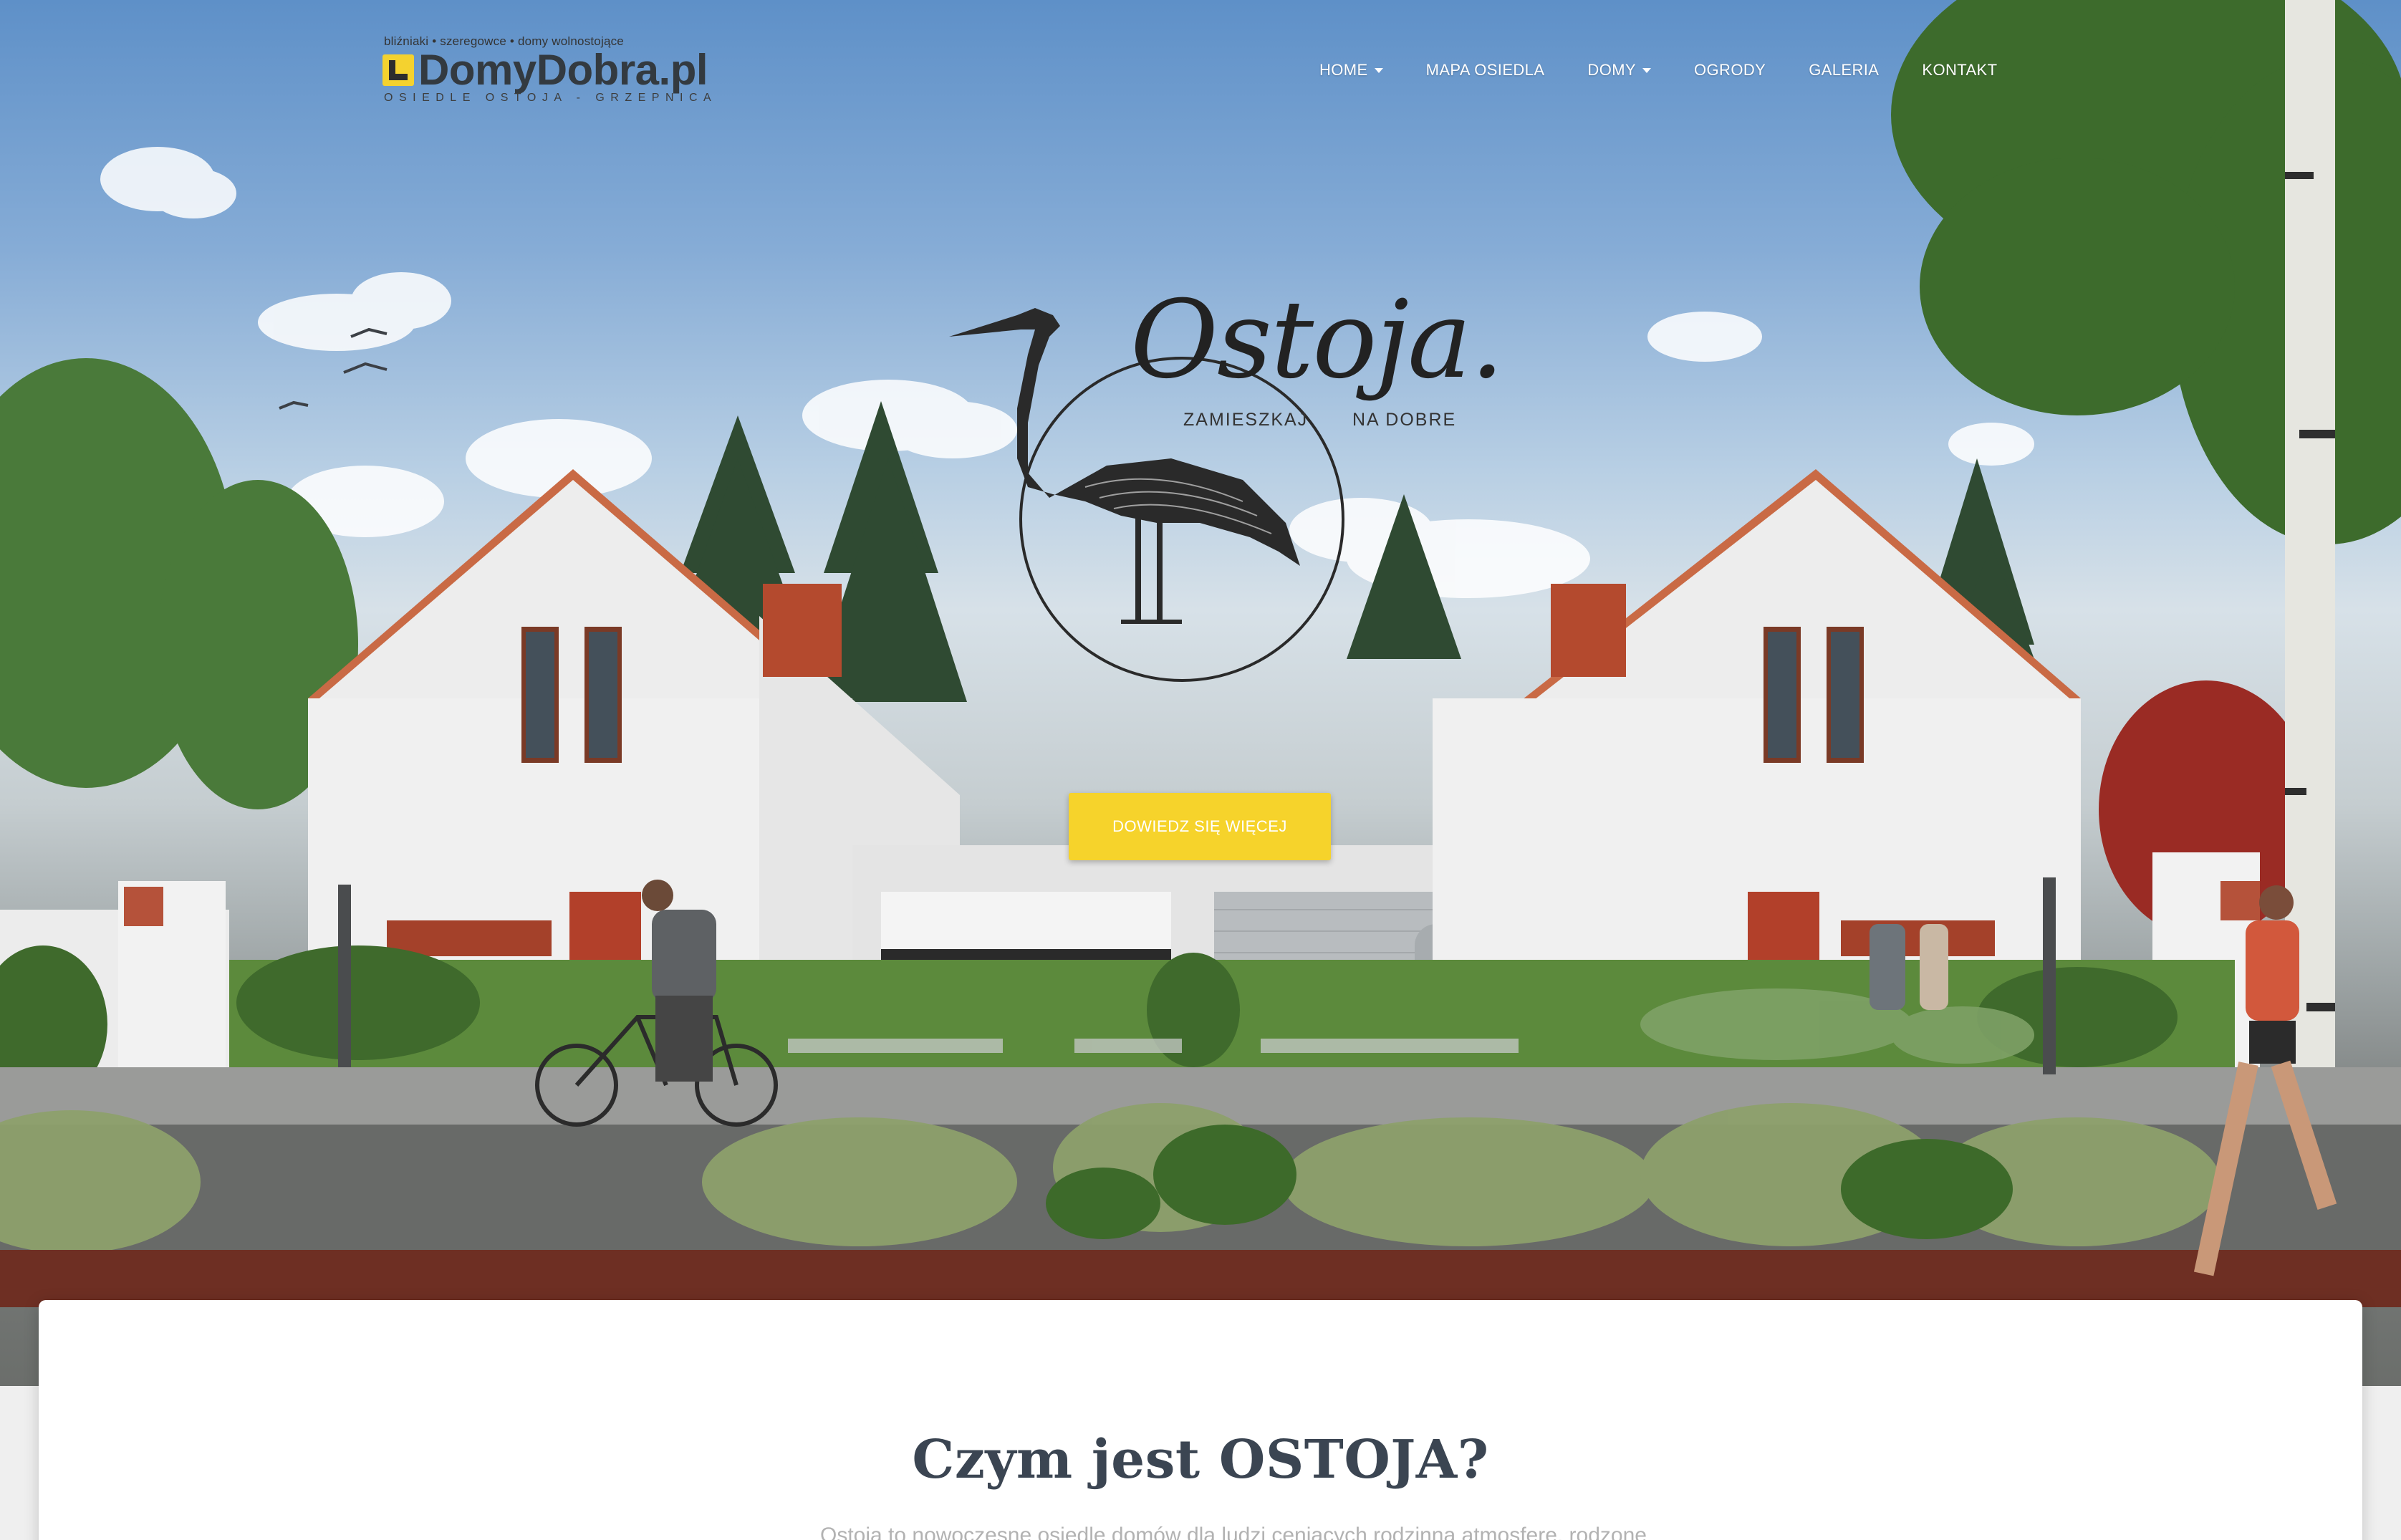 The image size is (2401, 1540). I want to click on nav-item-label: HOME, so click(1343, 70).